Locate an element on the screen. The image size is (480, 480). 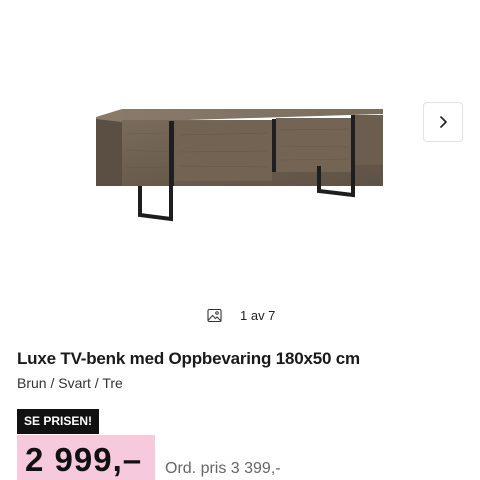
chevron-right-icon is located at coordinates (443, 122).